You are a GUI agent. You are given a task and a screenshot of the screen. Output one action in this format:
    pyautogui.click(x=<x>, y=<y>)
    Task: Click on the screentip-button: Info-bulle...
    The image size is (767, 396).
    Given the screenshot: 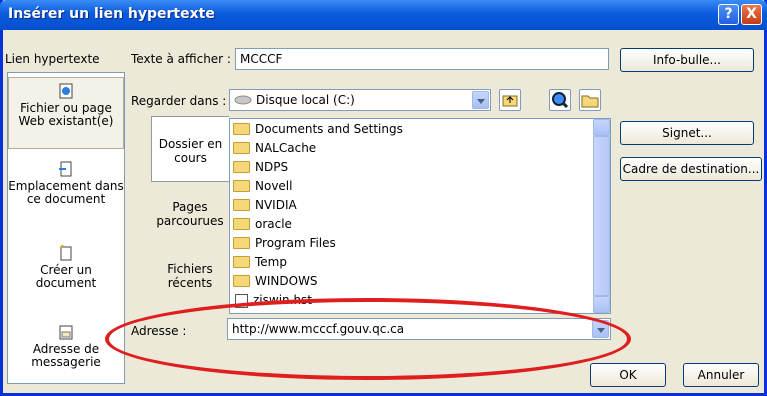 What is the action you would take?
    pyautogui.click(x=687, y=60)
    